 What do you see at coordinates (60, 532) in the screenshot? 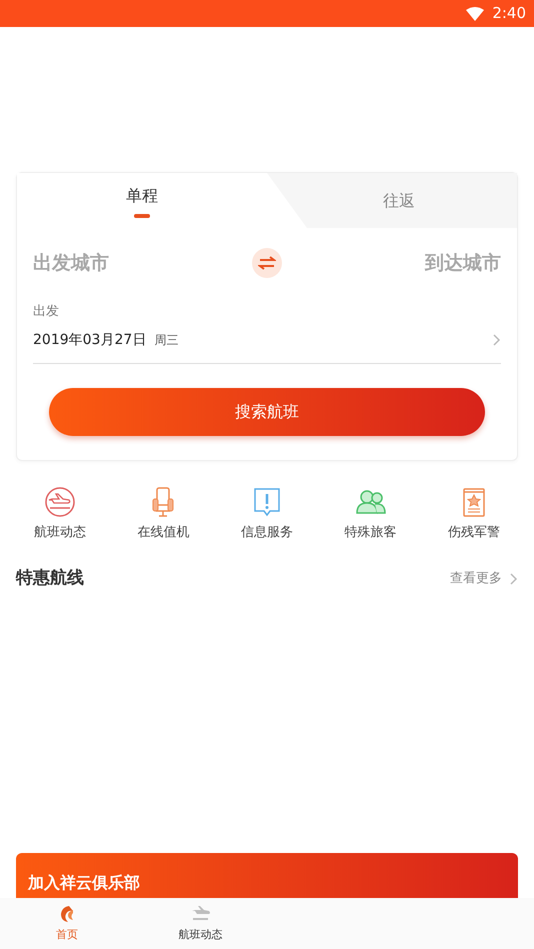
I see `service-label: 航班动态` at bounding box center [60, 532].